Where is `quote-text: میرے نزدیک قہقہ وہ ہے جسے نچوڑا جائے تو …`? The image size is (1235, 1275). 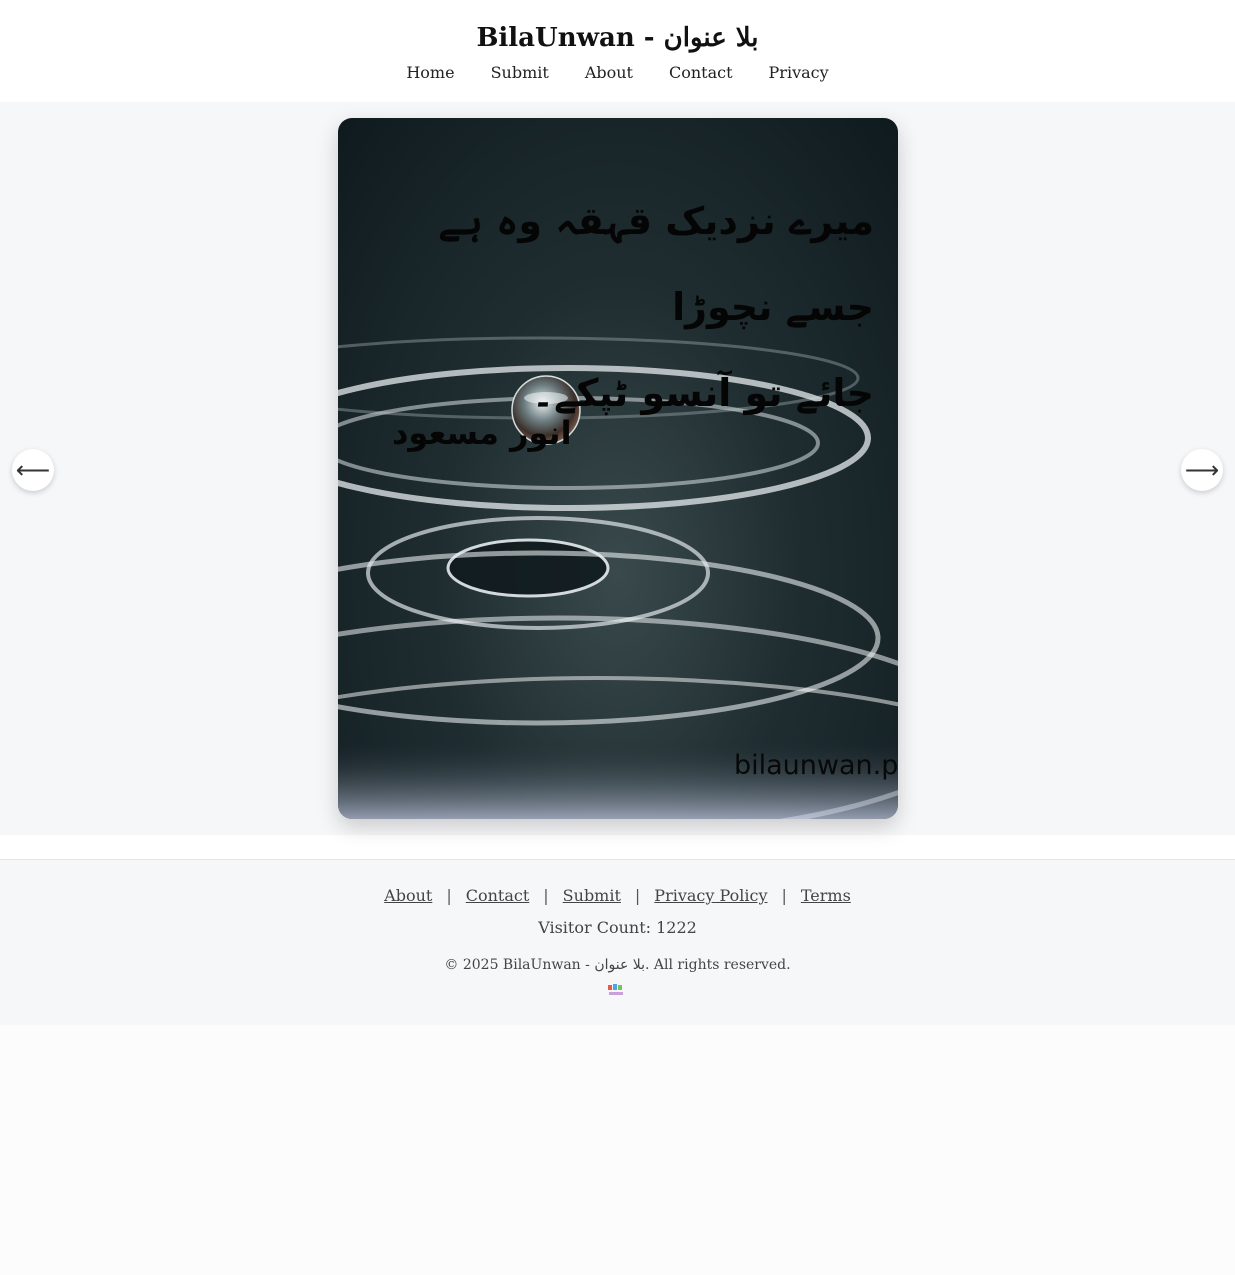 quote-text: میرے نزدیک قہقہ وہ ہے جسے نچوڑا جائے تو … is located at coordinates (654, 307).